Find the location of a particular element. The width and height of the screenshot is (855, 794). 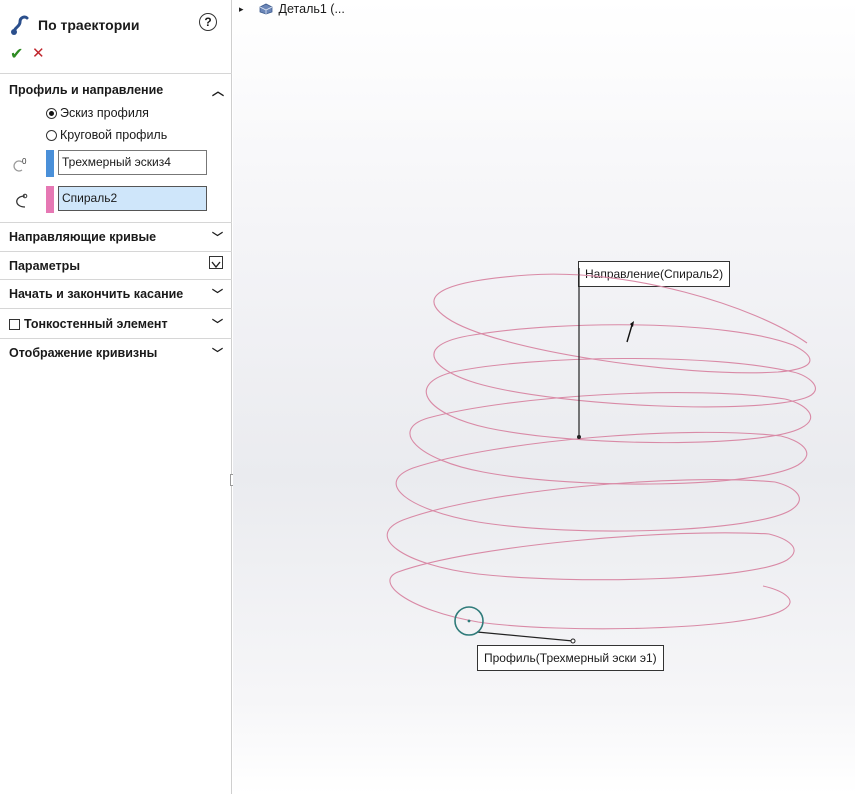

section-guide-curves-title: Направляющие кривые is located at coordinates (82, 237).